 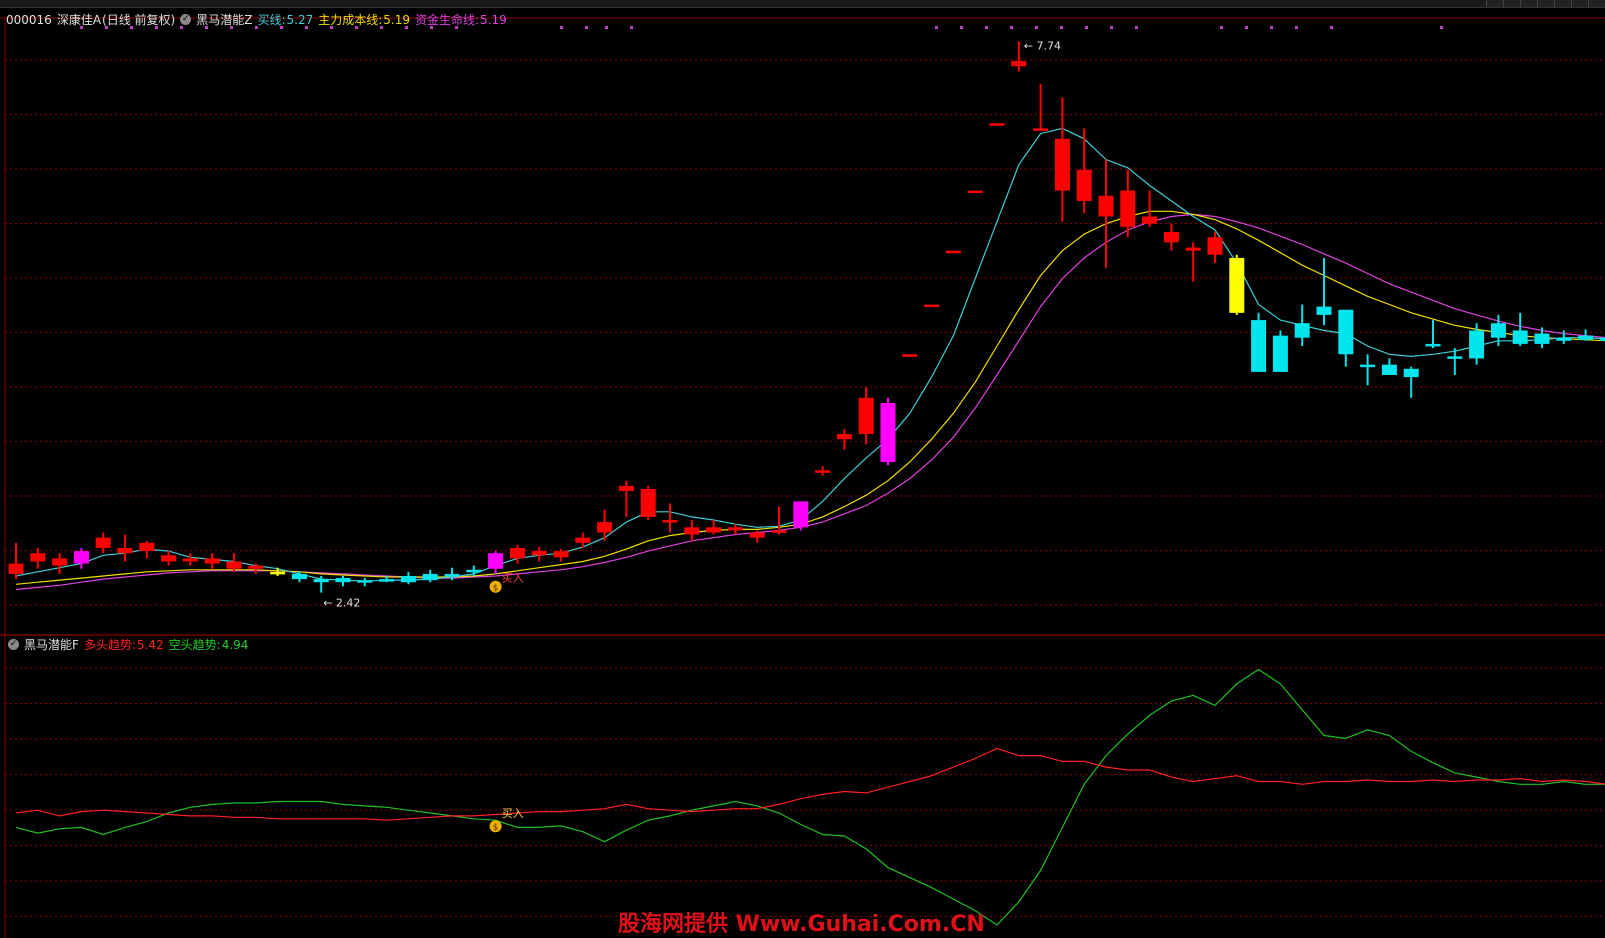 I want to click on sub-legend: ✓ 黑马潜能F 多头趋势: 5.42 空头趋势: 4.94, so click(x=128, y=644).